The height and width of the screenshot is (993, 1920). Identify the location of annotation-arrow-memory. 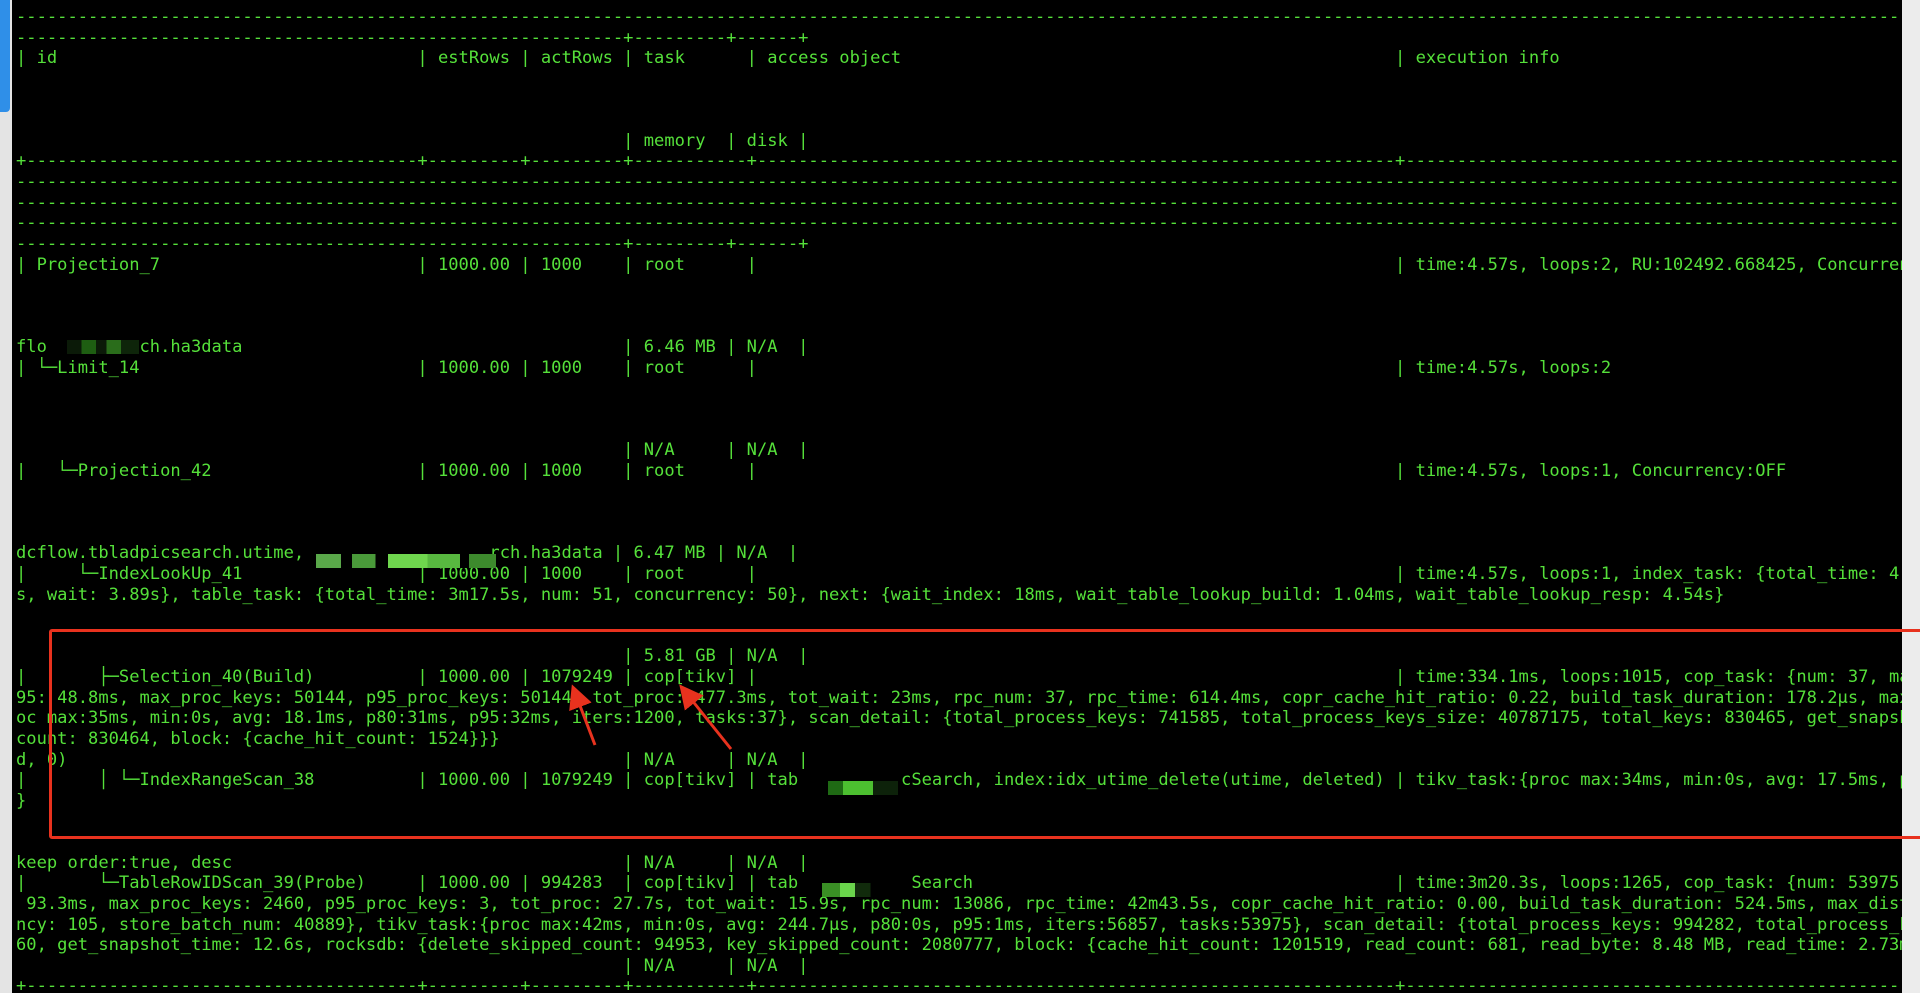
(706, 717).